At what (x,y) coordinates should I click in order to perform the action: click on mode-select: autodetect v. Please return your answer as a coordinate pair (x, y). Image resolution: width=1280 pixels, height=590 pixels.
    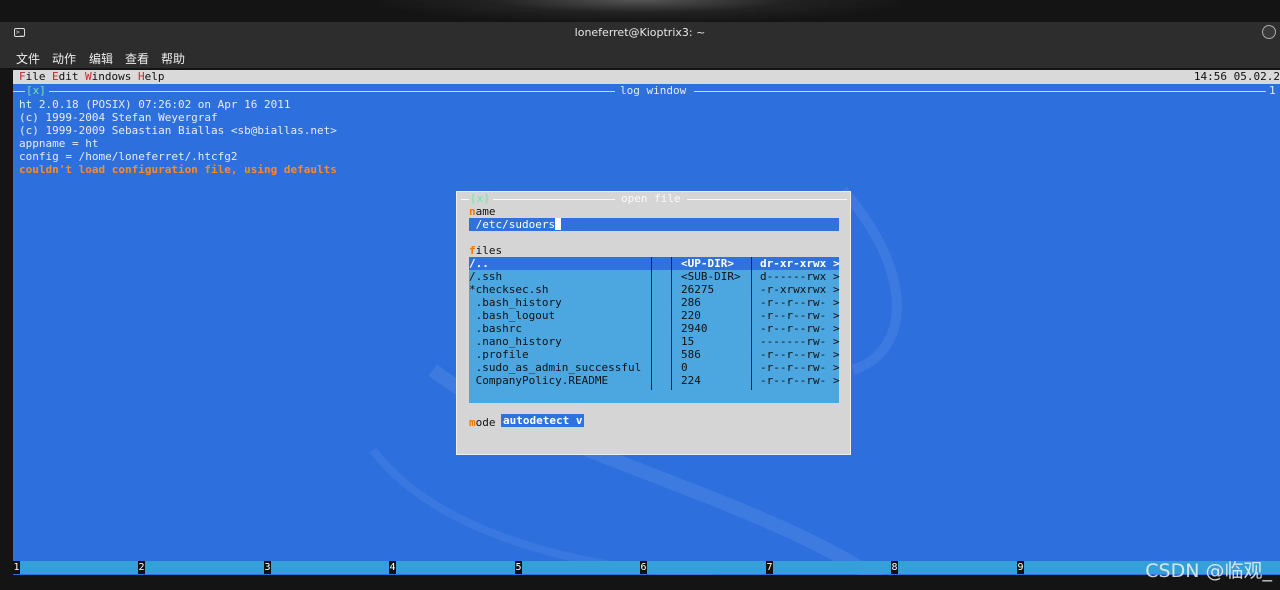
    Looking at the image, I should click on (543, 420).